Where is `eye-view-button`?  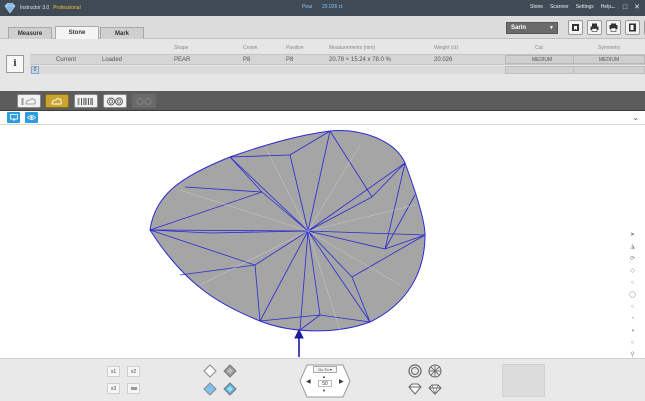
eye-view-button is located at coordinates (31, 117).